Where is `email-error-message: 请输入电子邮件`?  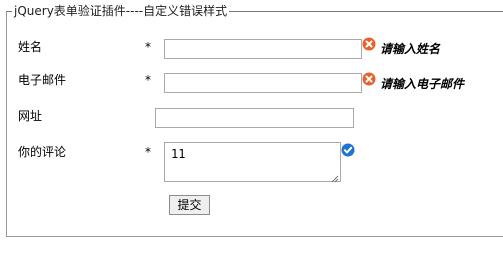 email-error-message: 请输入电子邮件 is located at coordinates (422, 84).